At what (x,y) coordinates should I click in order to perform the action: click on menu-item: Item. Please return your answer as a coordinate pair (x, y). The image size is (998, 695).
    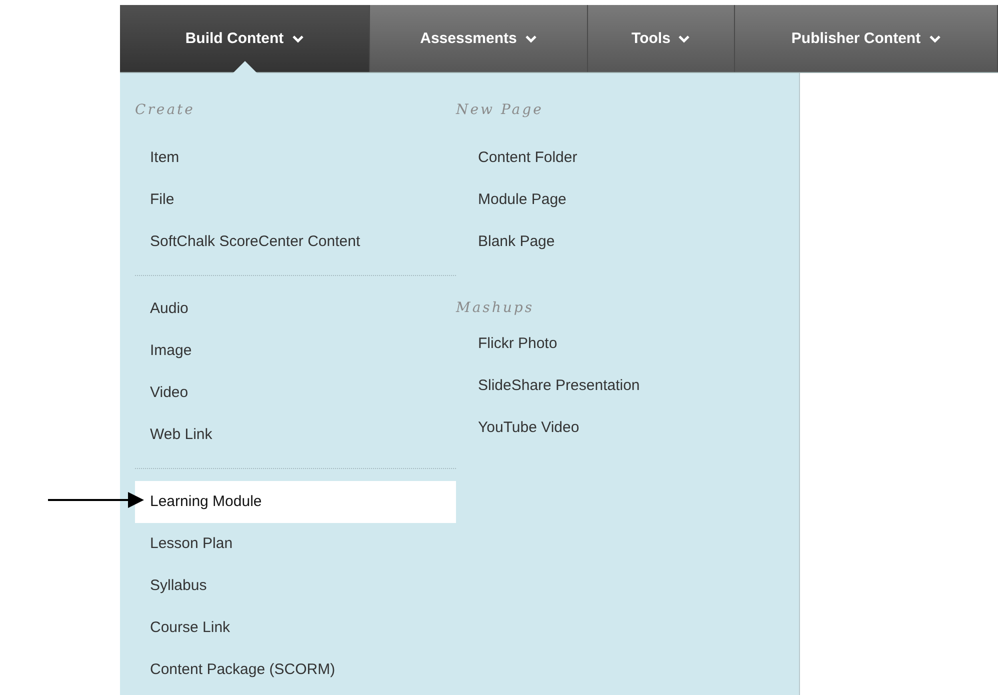
    Looking at the image, I should click on (295, 158).